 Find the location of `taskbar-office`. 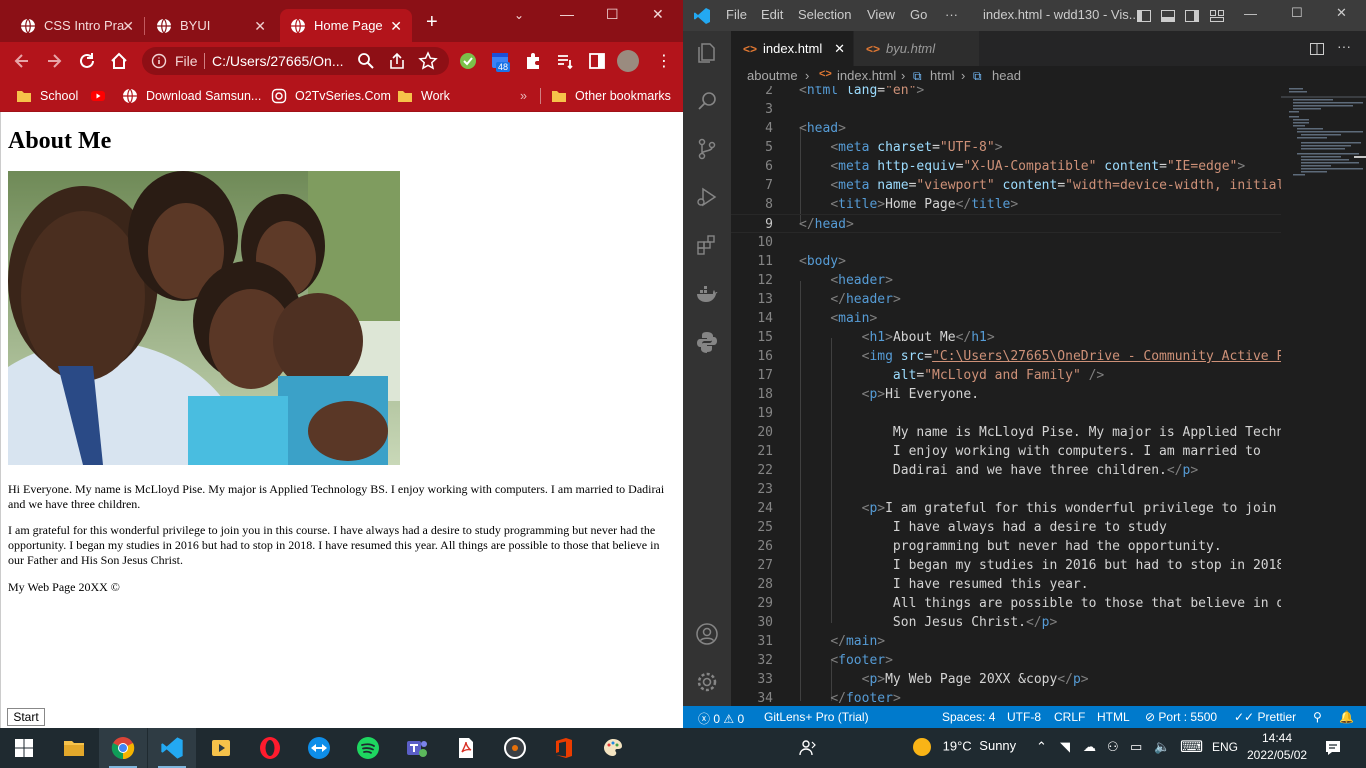

taskbar-office is located at coordinates (564, 748).